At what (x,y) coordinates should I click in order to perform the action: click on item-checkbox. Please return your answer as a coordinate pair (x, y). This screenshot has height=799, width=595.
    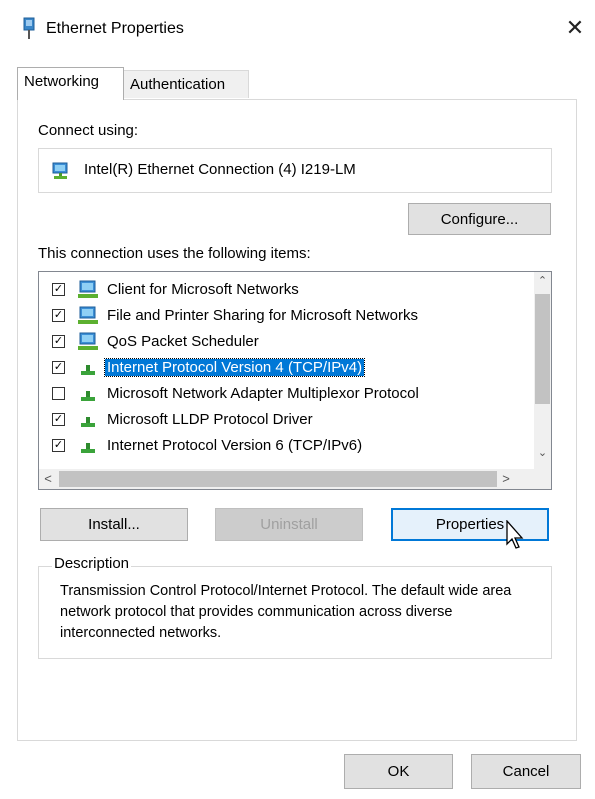
    Looking at the image, I should click on (58, 393).